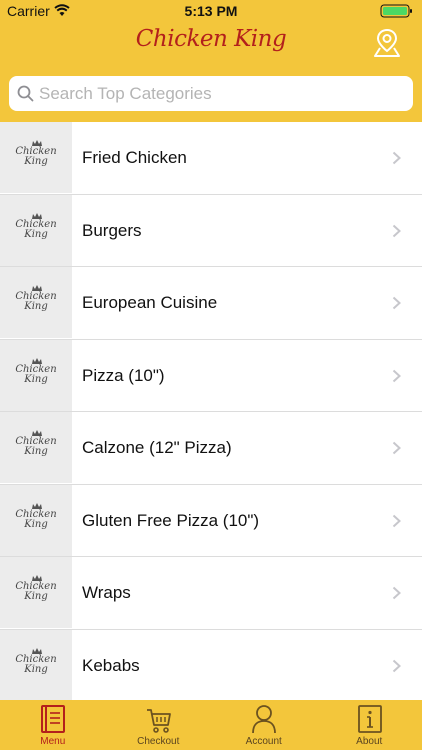 This screenshot has width=422, height=750. I want to click on person-icon, so click(264, 719).